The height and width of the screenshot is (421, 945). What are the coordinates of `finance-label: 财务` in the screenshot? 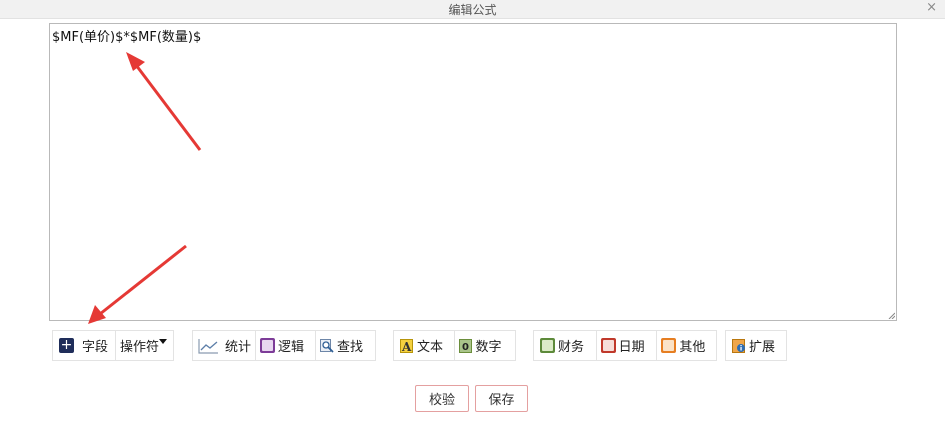 It's located at (571, 347).